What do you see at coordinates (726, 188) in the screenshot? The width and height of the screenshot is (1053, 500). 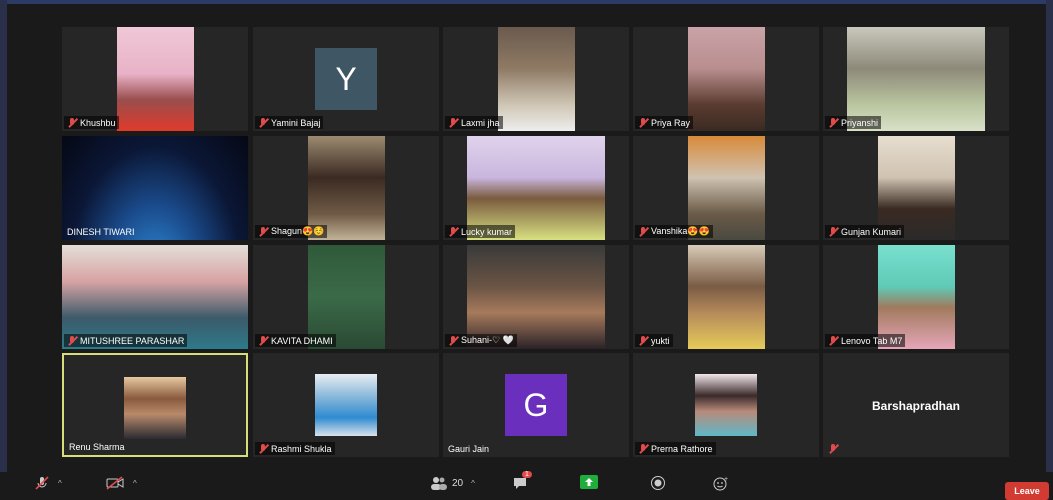 I see `participant-tile: Vanshika😍😍` at bounding box center [726, 188].